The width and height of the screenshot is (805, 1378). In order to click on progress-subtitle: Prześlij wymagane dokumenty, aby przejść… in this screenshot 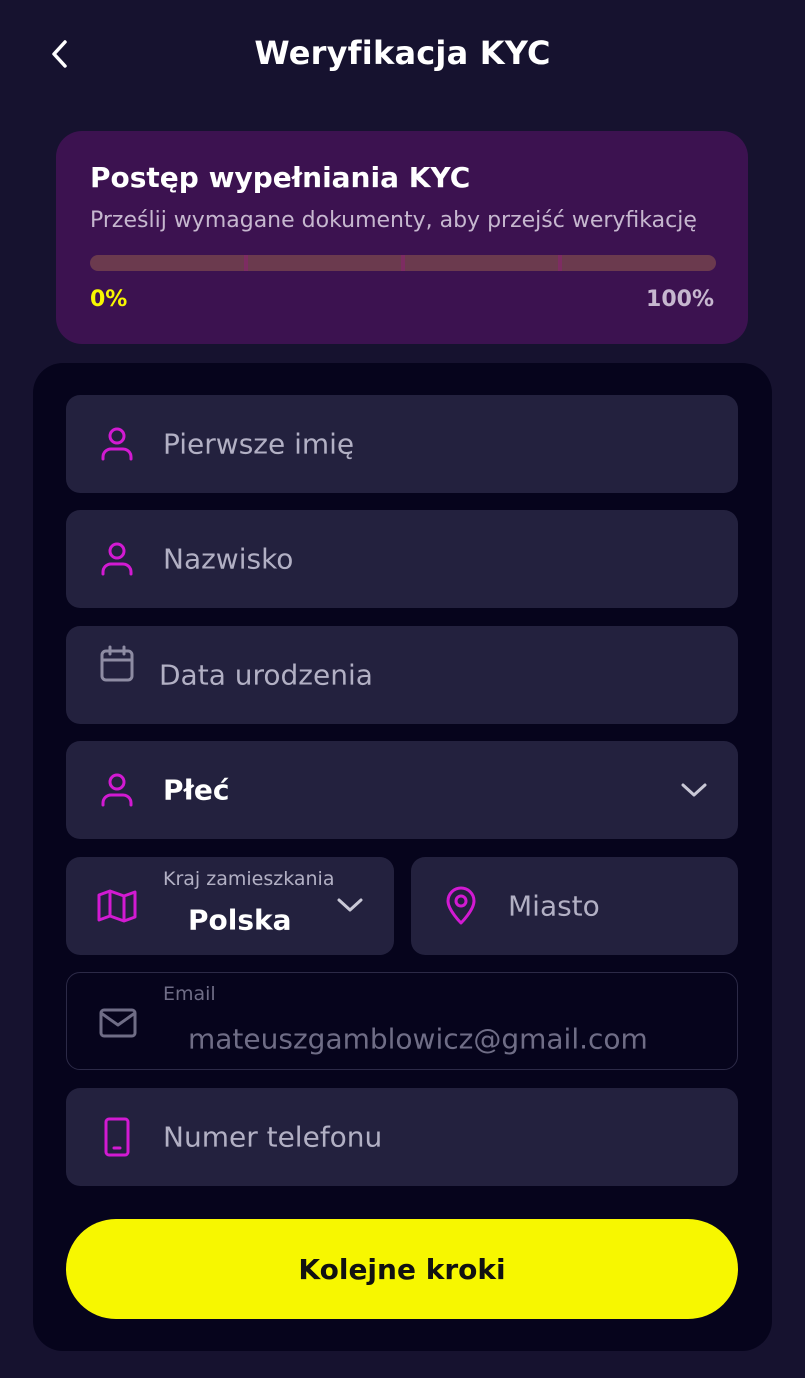, I will do `click(393, 220)`.